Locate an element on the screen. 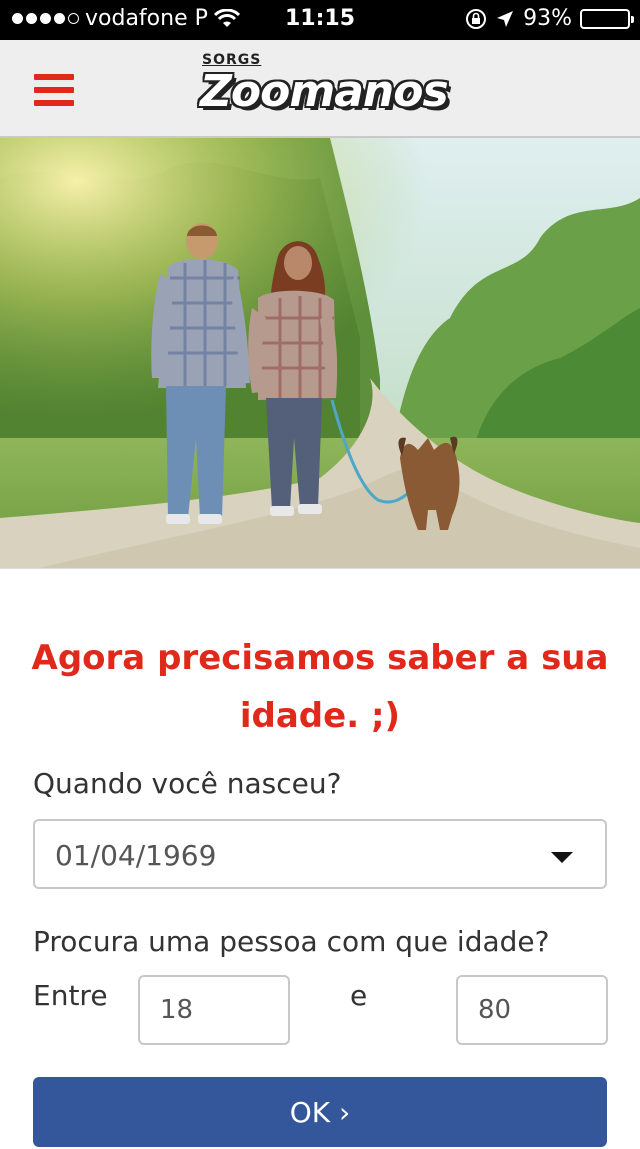  hamburger-menu-icon is located at coordinates (54, 90).